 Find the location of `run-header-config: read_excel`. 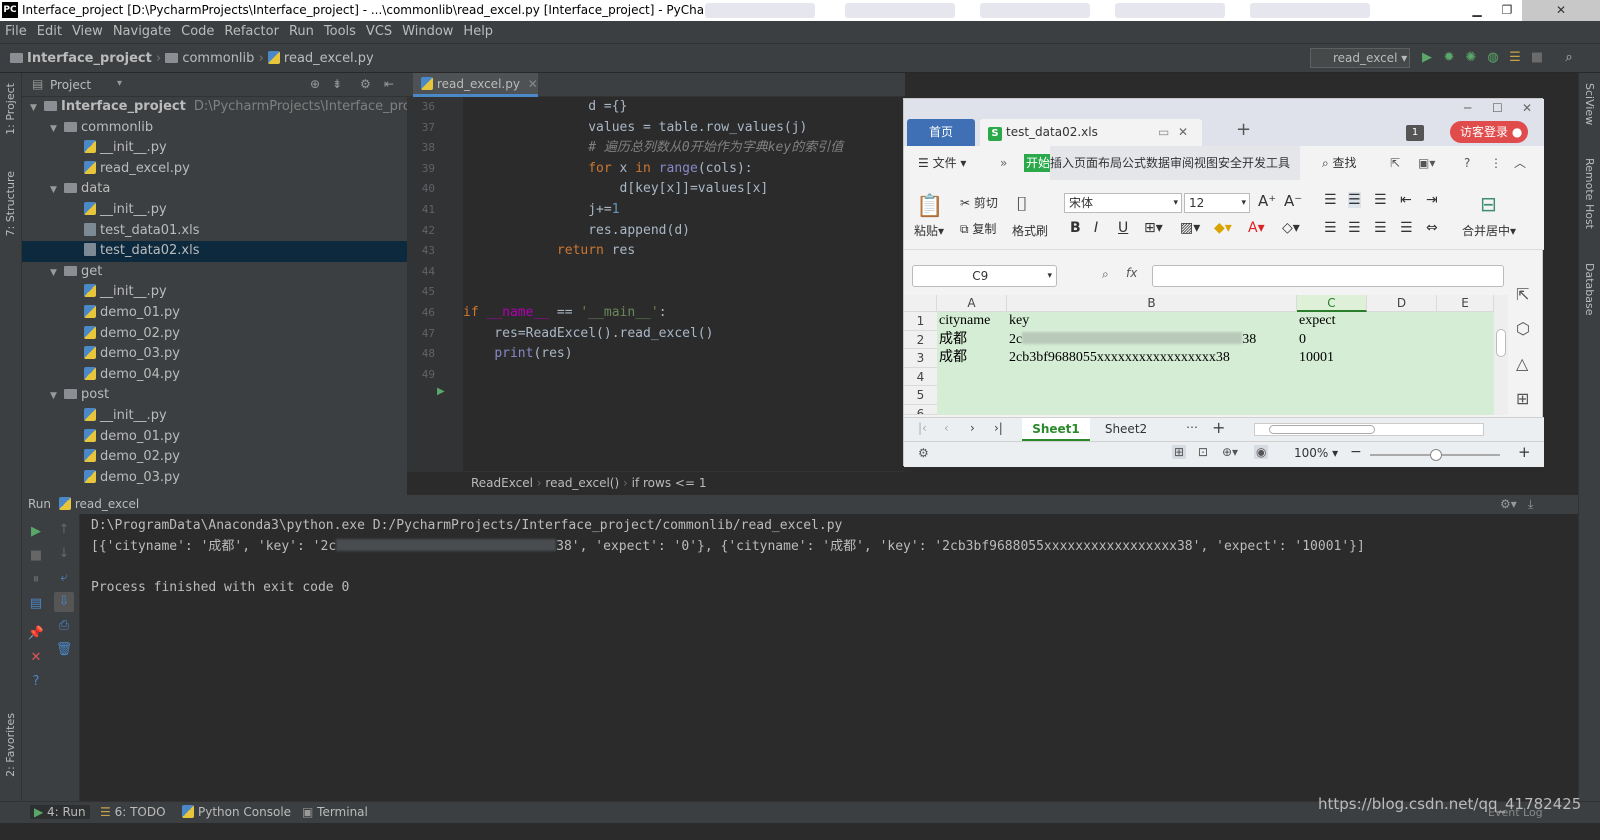

run-header-config: read_excel is located at coordinates (107, 504).